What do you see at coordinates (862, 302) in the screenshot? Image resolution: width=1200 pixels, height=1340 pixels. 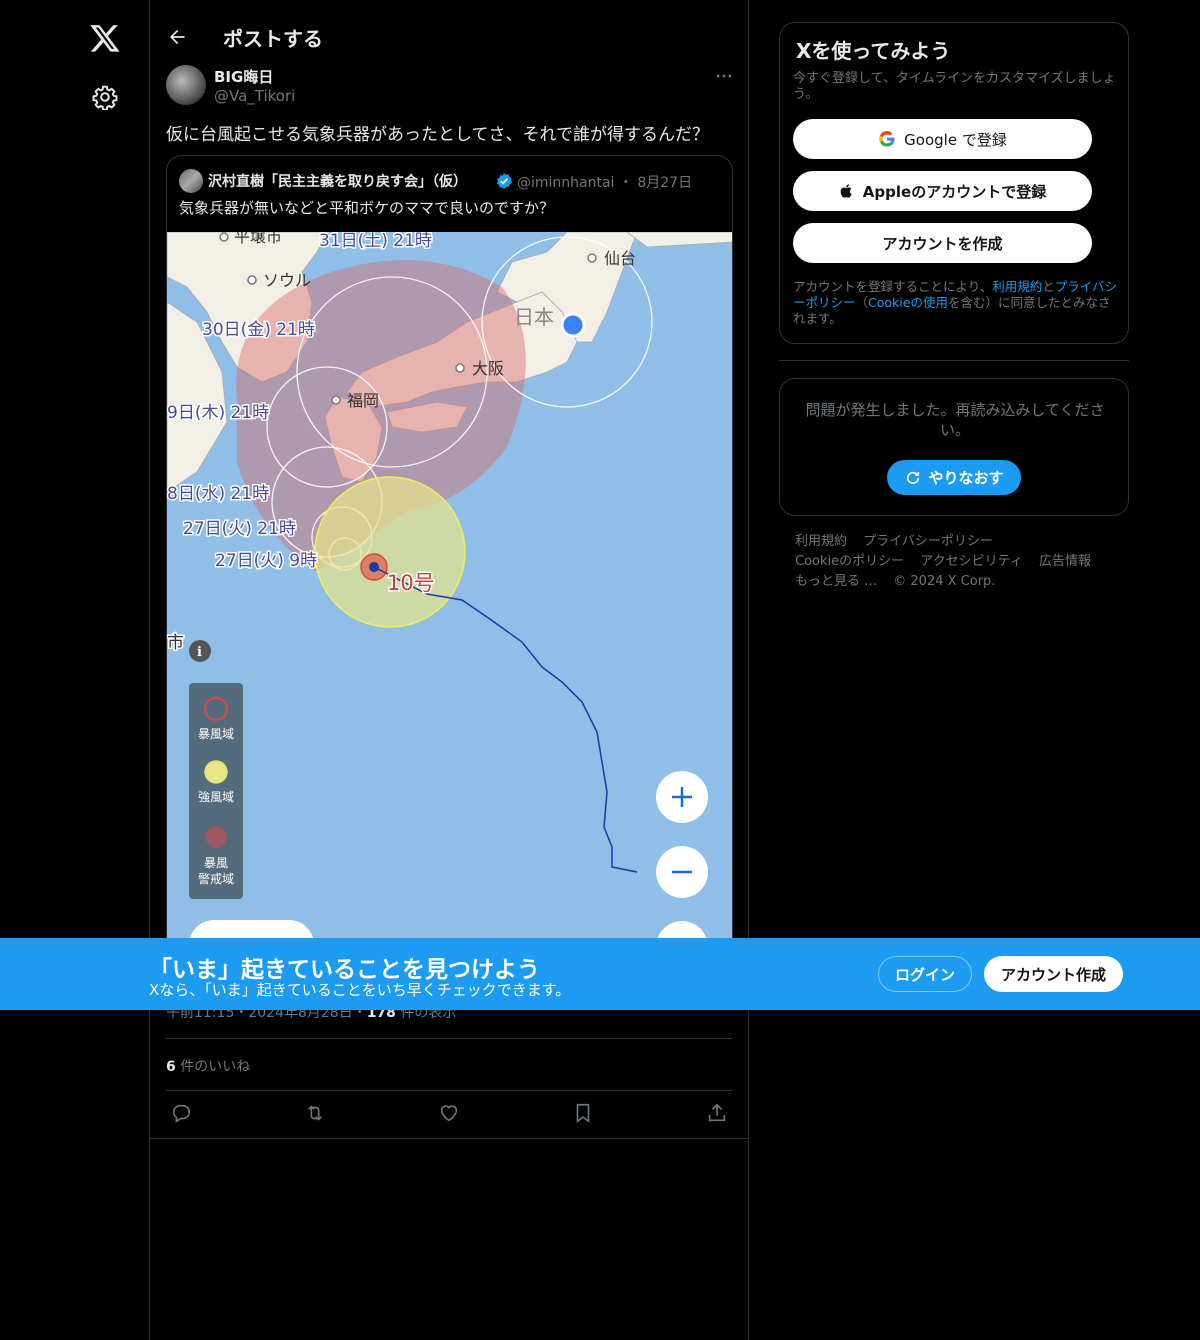 I see `legal-paren: （` at bounding box center [862, 302].